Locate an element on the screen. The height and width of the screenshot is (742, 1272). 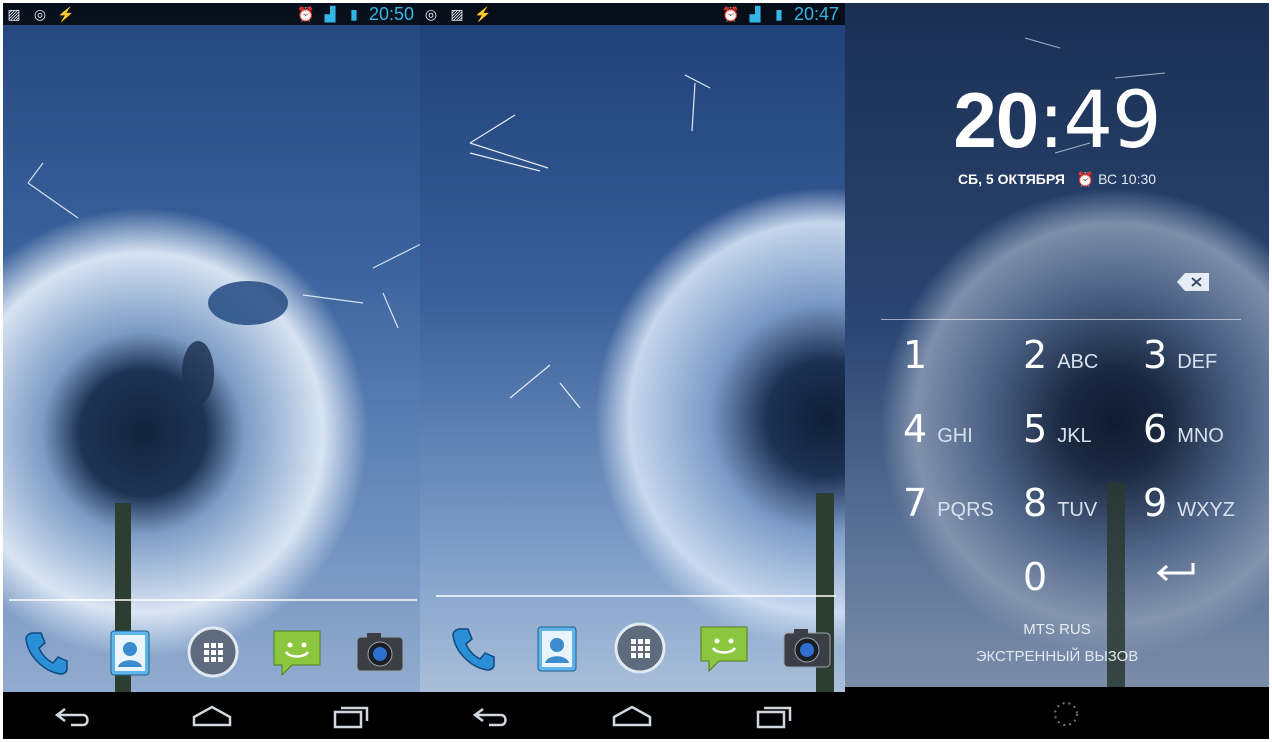
key-8: 8 TUV is located at coordinates (1078, 506).